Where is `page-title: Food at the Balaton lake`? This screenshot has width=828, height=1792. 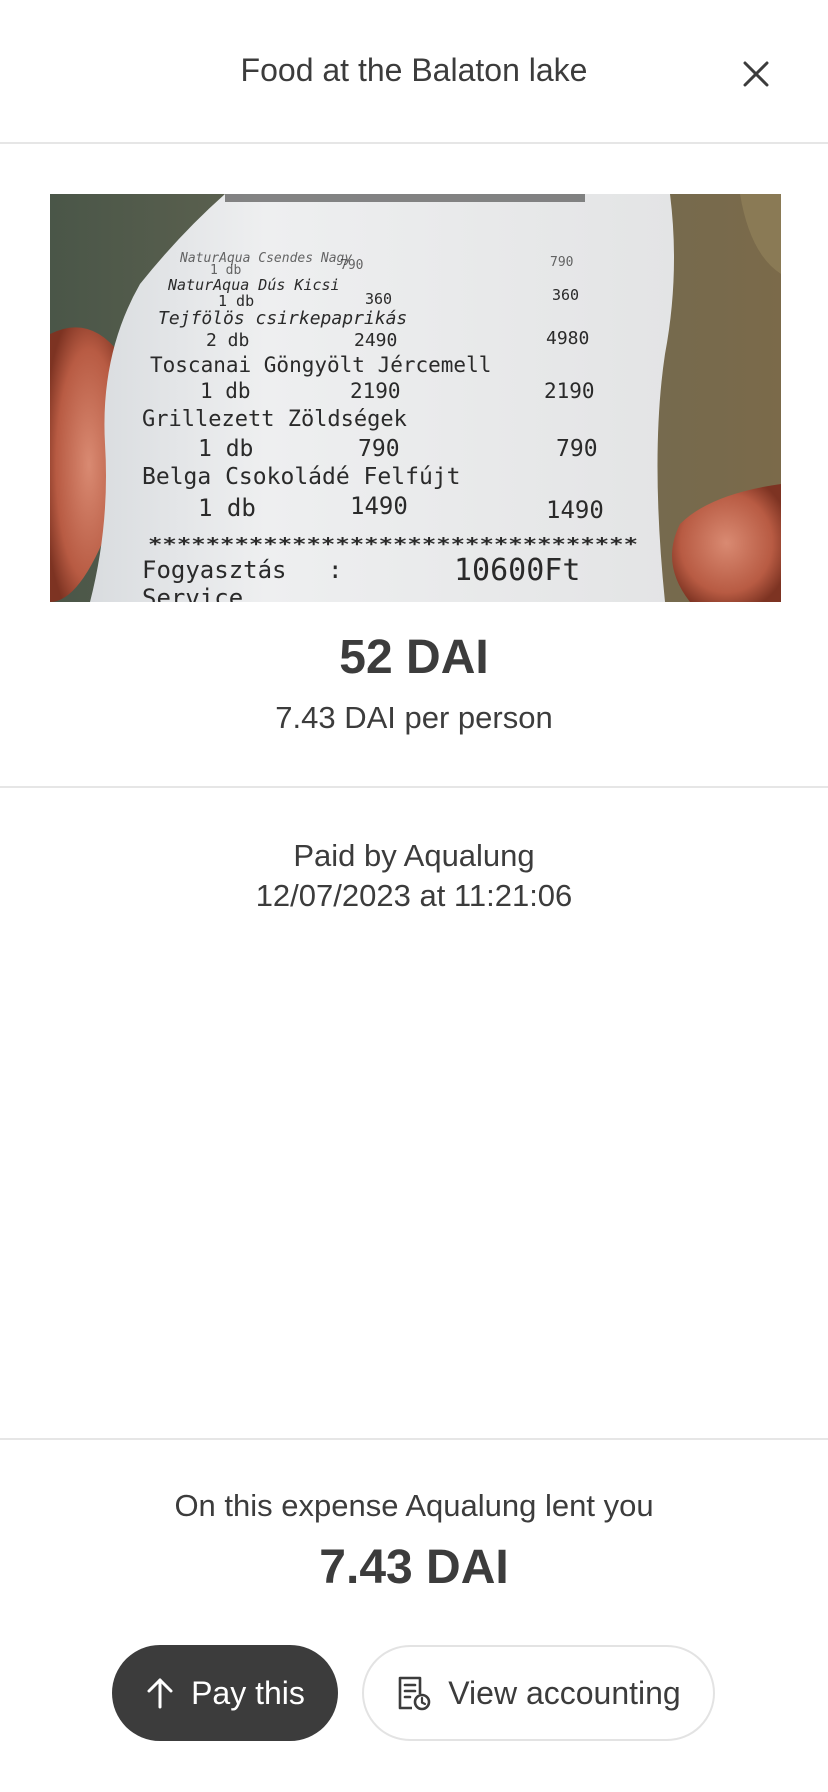 page-title: Food at the Balaton lake is located at coordinates (414, 70).